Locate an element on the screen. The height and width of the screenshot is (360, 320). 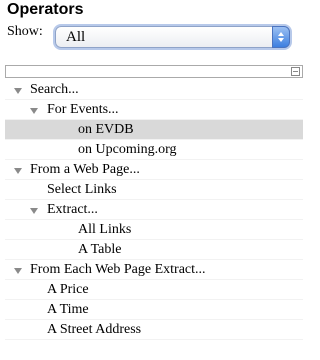
tree-item-label: A Price is located at coordinates (68, 289).